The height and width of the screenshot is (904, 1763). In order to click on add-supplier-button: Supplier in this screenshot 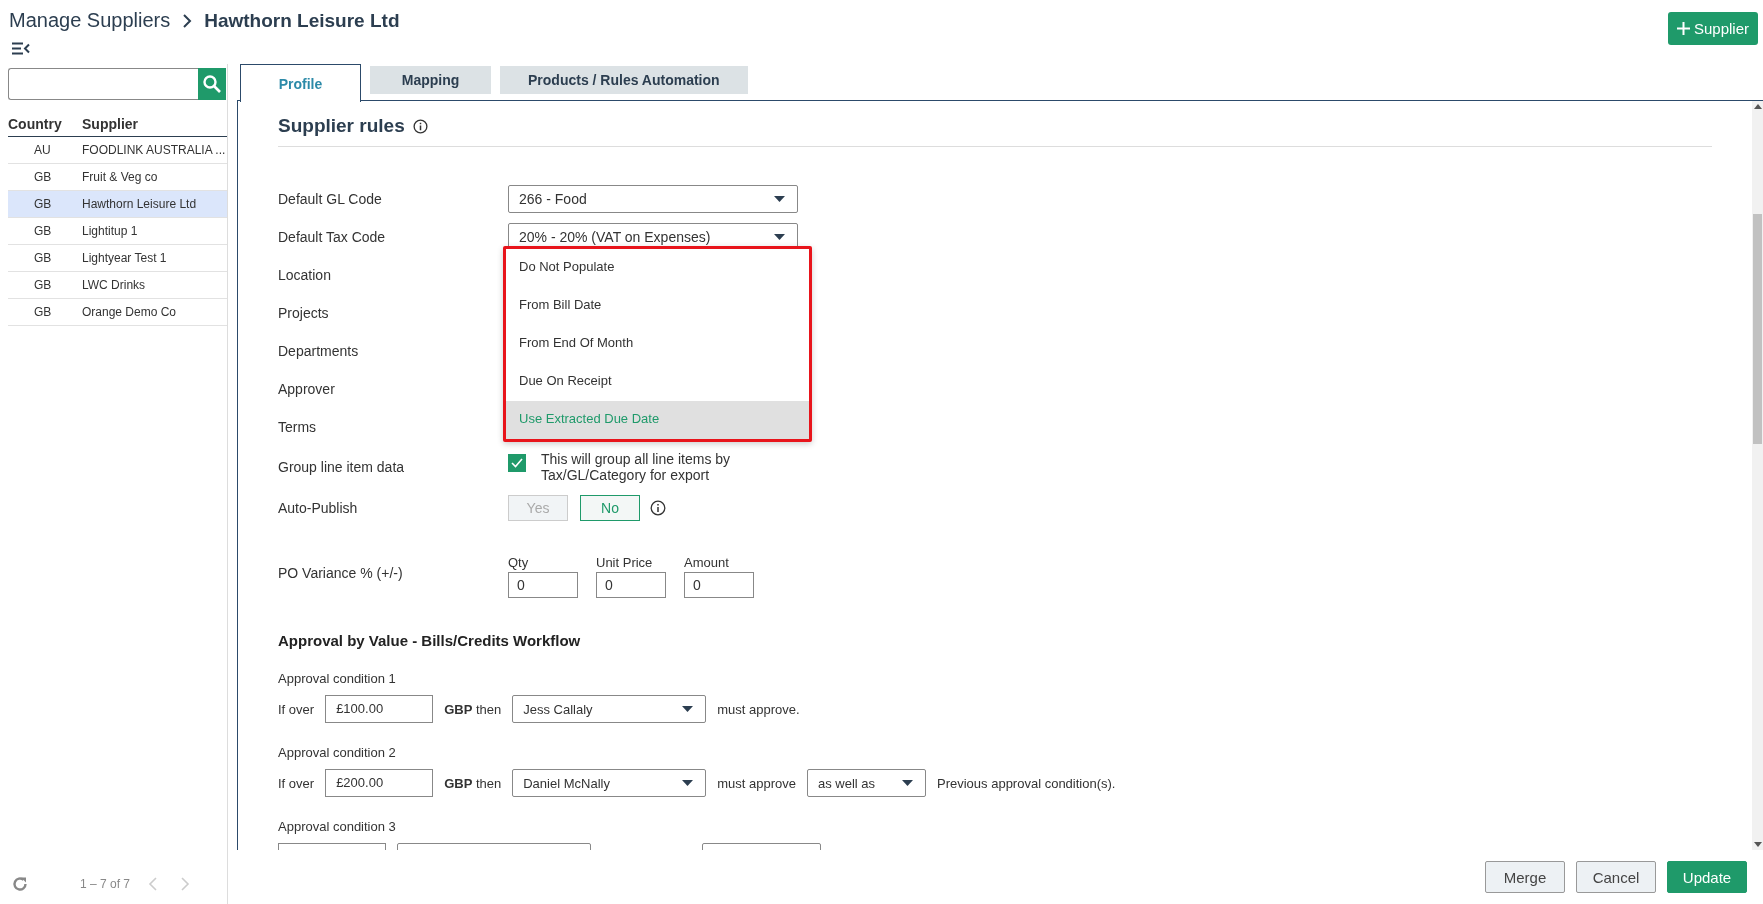, I will do `click(1712, 28)`.